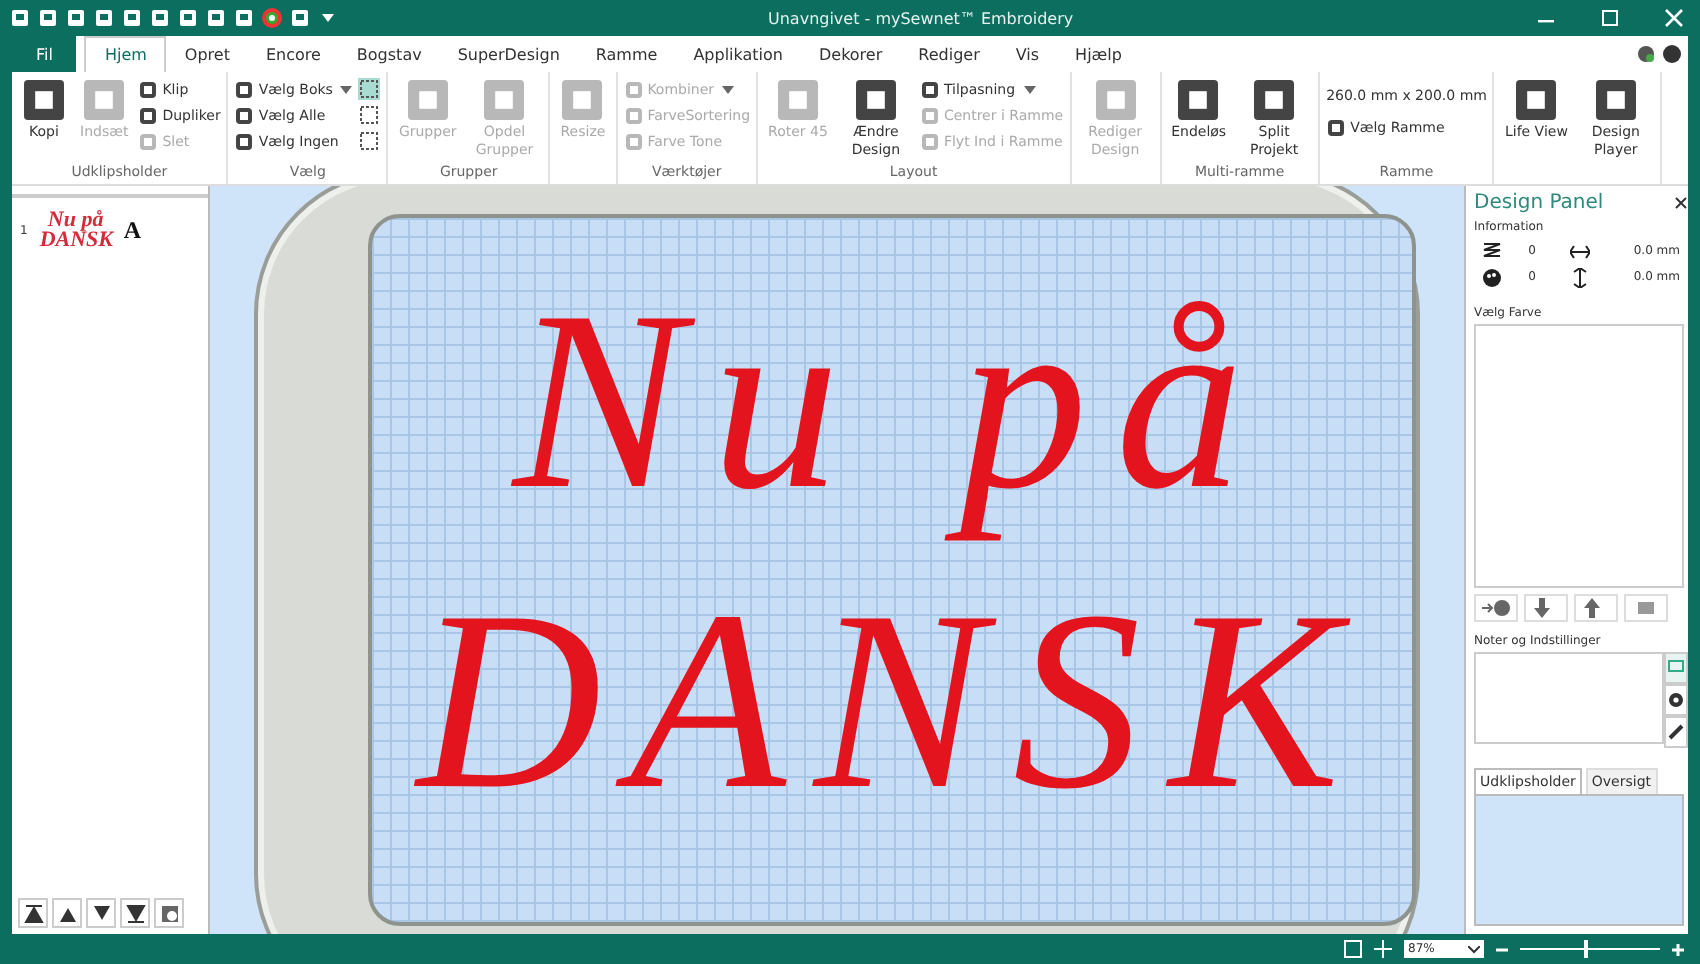 The width and height of the screenshot is (1700, 964). I want to click on ribbon-tab: Ramme, so click(626, 54).